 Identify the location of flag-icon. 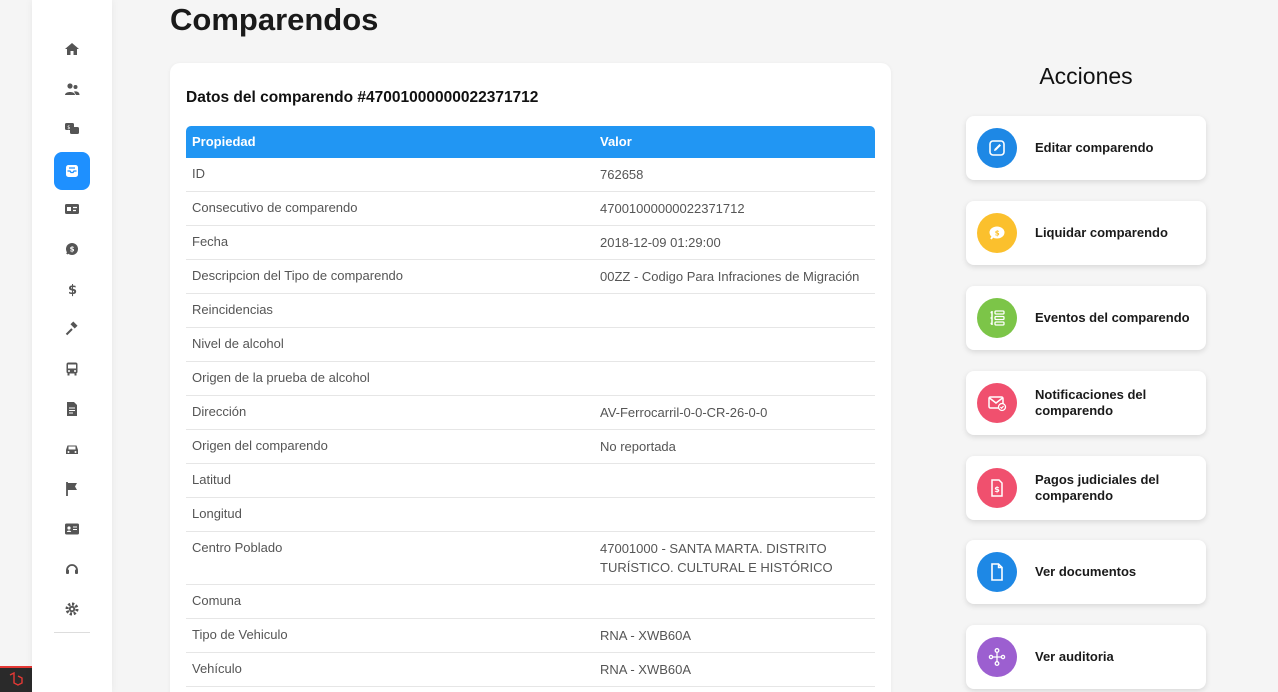
(71, 489).